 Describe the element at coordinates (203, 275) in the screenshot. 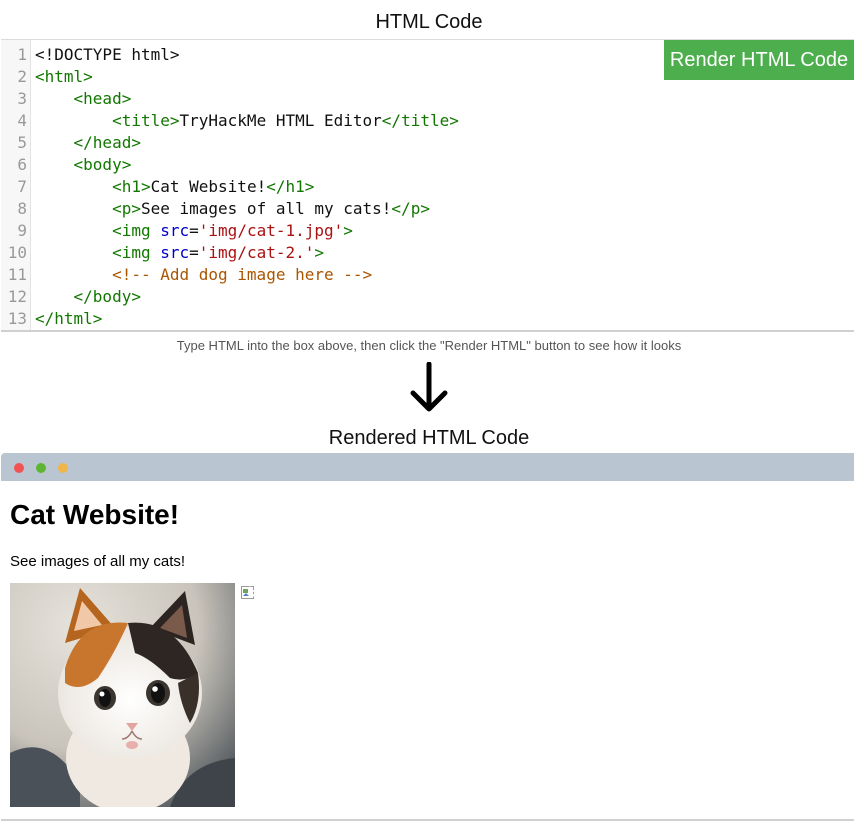

I see `code-line: <!-- Add dog image here -->` at that location.